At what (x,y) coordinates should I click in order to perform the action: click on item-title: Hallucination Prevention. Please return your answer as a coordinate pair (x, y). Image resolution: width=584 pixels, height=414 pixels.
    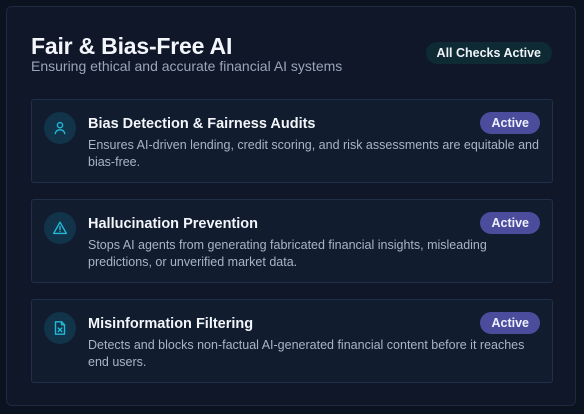
    Looking at the image, I should click on (173, 224).